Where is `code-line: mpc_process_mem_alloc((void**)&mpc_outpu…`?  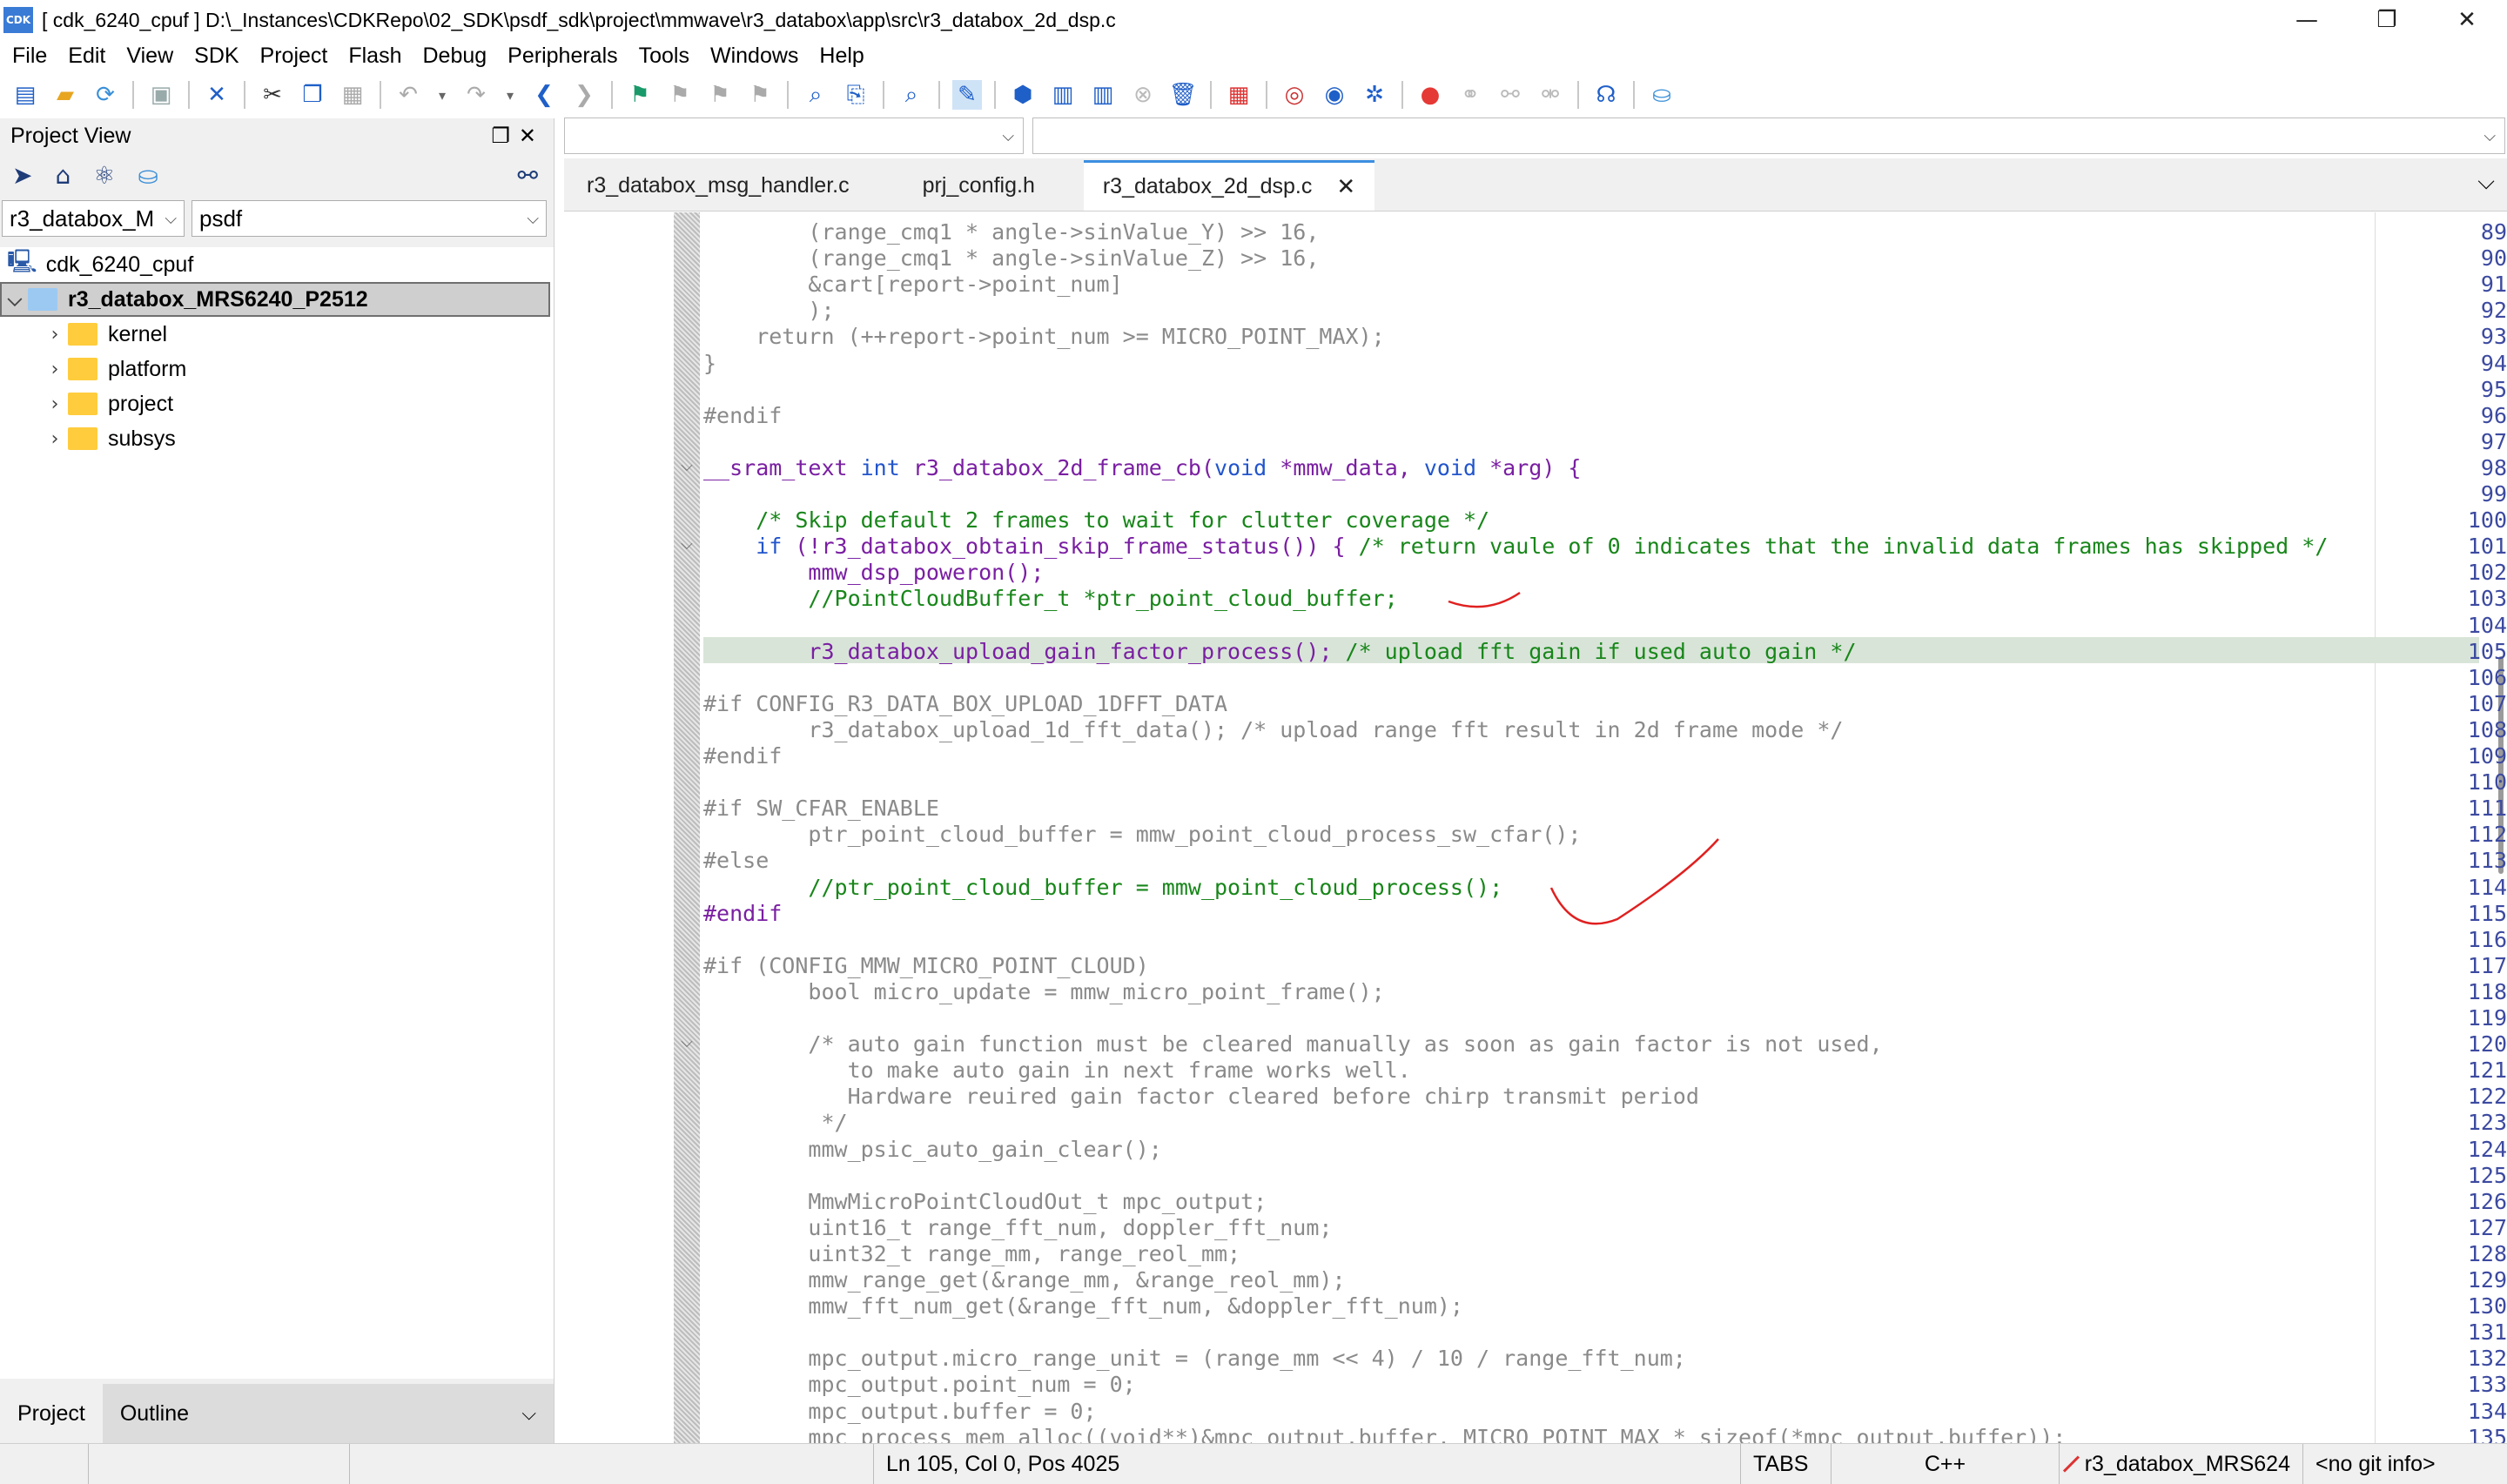
code-line: mpc_process_mem_alloc((void**)&mpc_outpu… is located at coordinates (1384, 1434).